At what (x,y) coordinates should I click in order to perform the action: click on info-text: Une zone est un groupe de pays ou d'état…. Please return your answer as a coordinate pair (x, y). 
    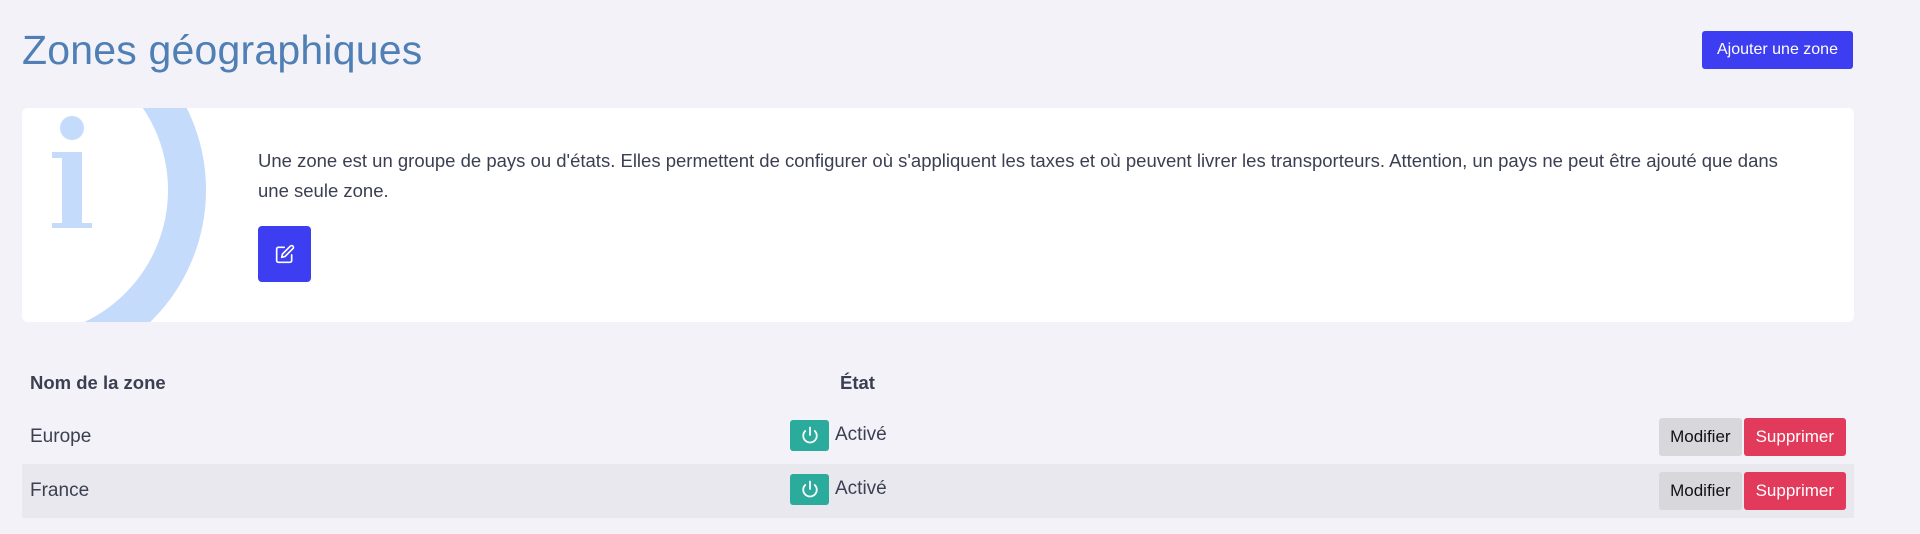
    Looking at the image, I should click on (1018, 175).